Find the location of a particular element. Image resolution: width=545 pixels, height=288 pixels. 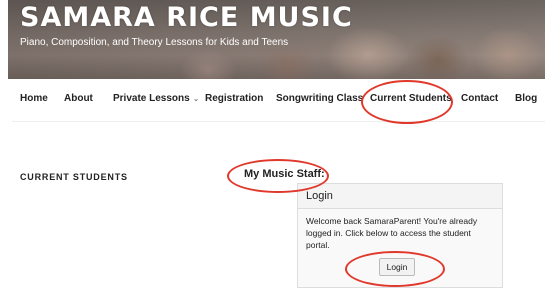

nav-item-about: About is located at coordinates (78, 98).